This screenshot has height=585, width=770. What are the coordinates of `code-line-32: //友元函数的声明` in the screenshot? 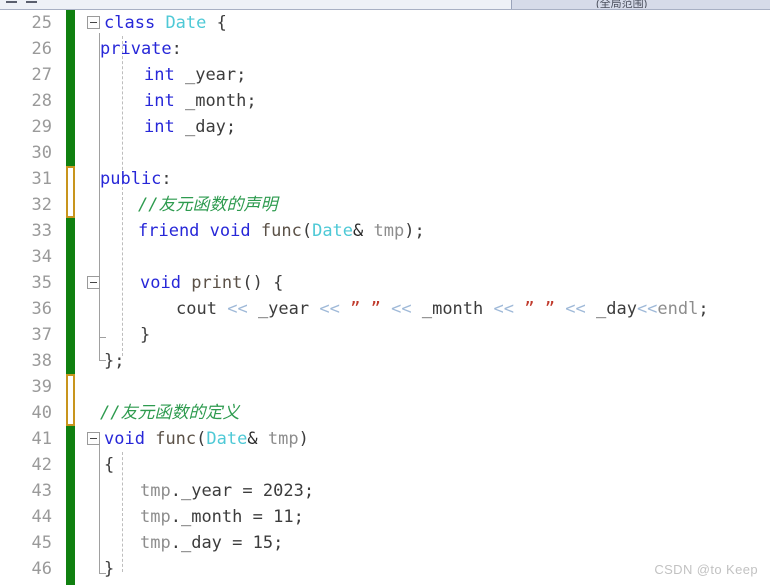 It's located at (207, 205).